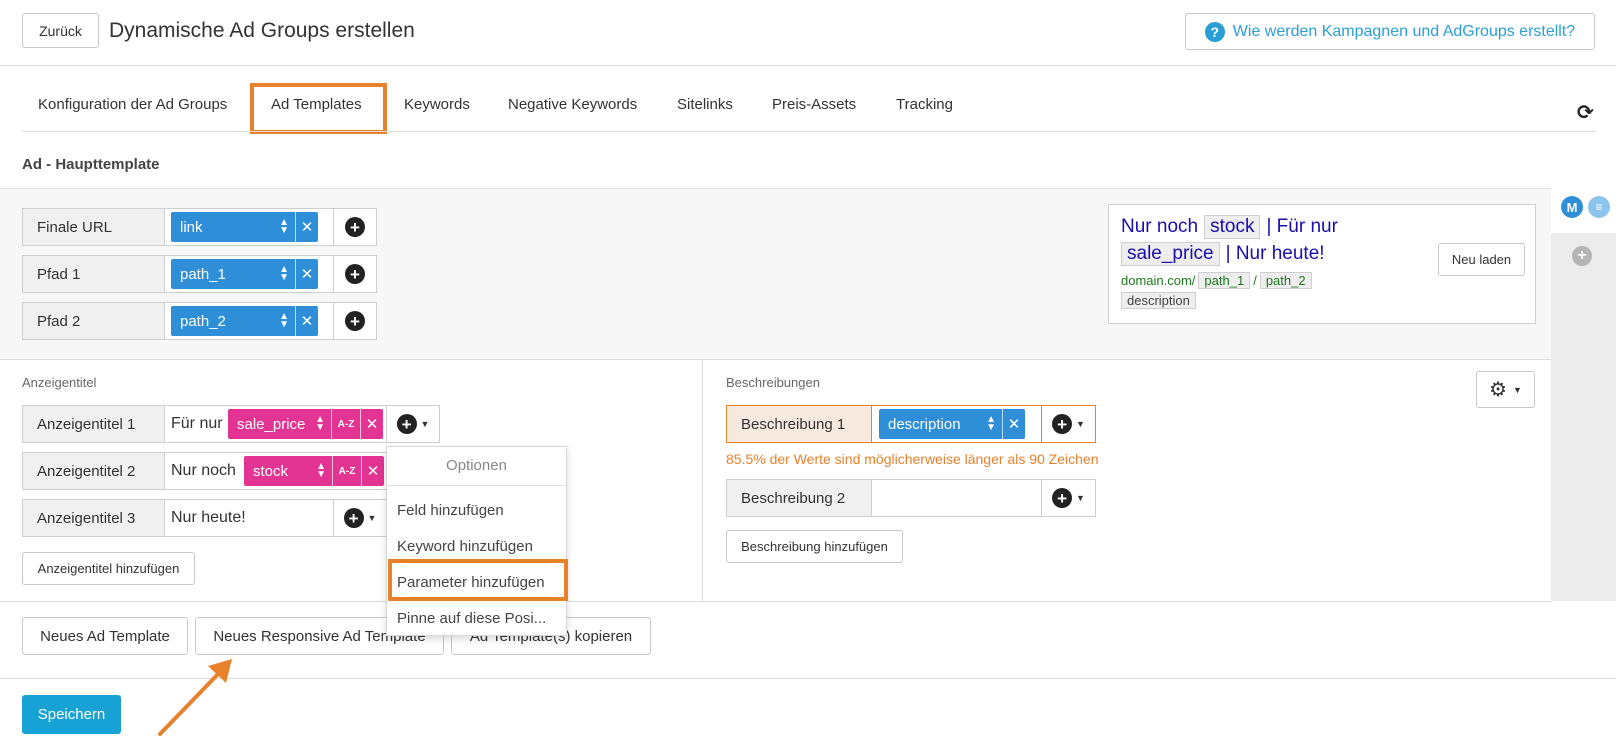 This screenshot has width=1616, height=751. What do you see at coordinates (1255, 280) in the screenshot?
I see `preview-url-sep: /` at bounding box center [1255, 280].